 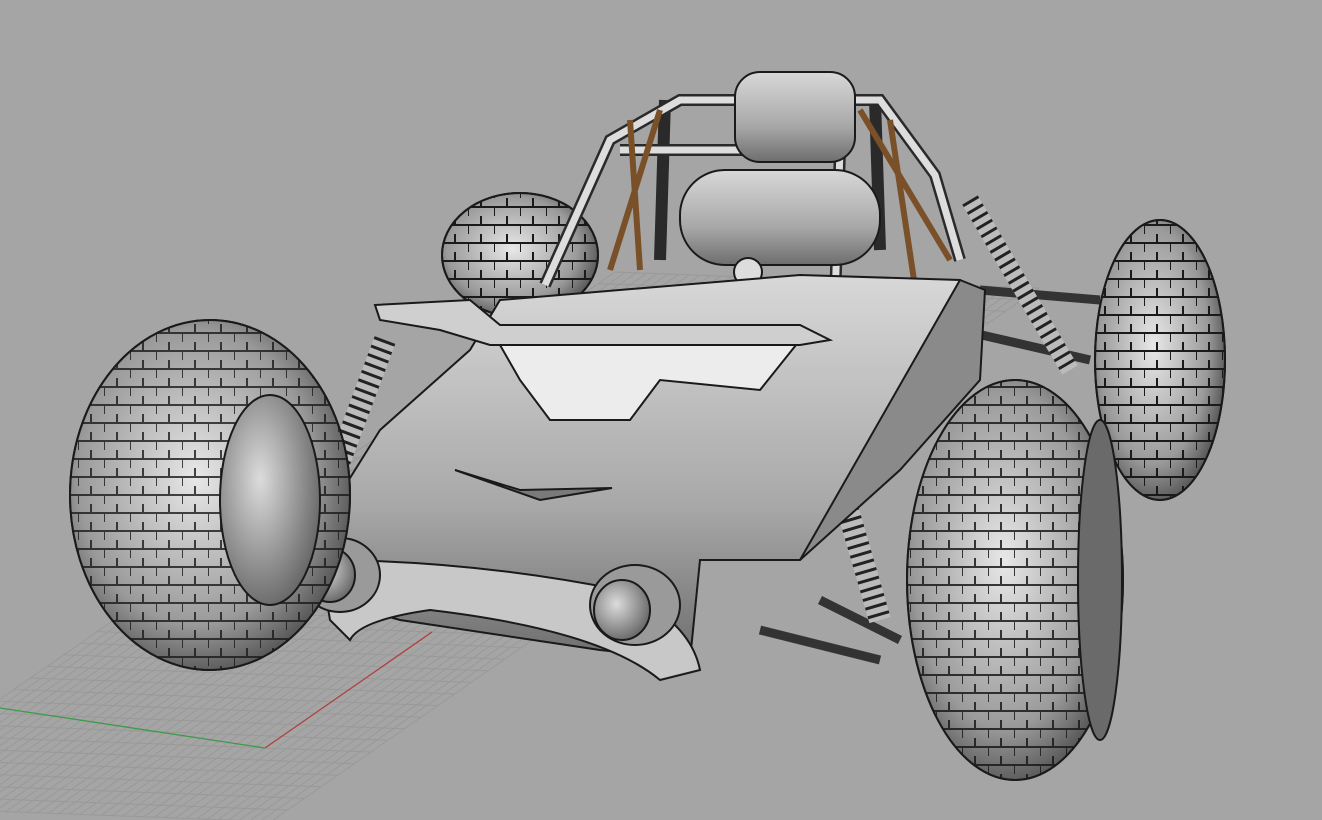 What do you see at coordinates (210, 495) in the screenshot?
I see `front-left-wheel` at bounding box center [210, 495].